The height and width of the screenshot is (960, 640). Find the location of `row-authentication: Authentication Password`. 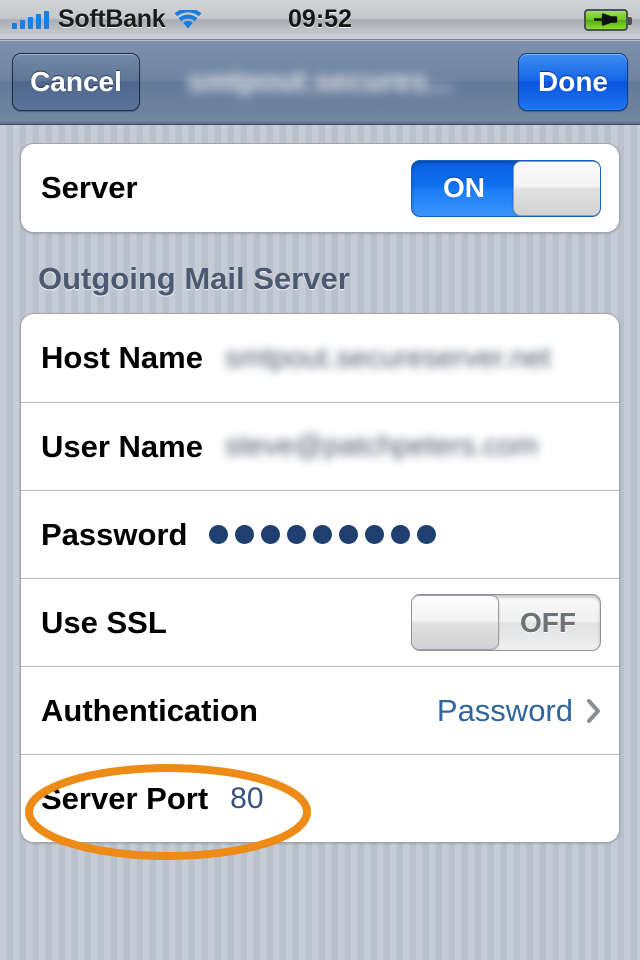

row-authentication: Authentication Password is located at coordinates (320, 710).